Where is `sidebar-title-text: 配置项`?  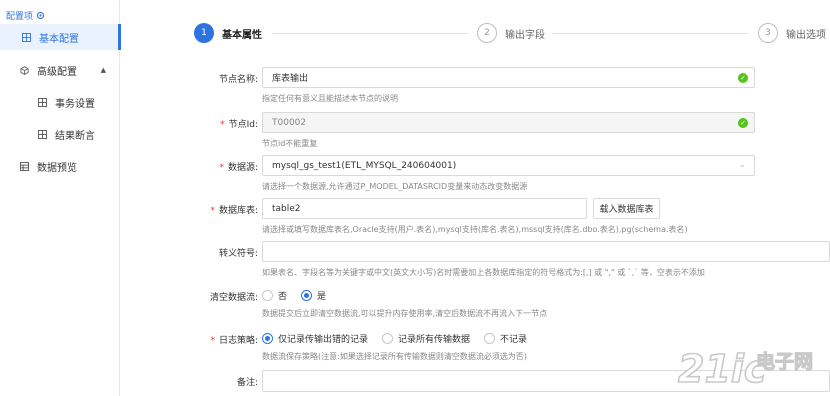 sidebar-title-text: 配置项 is located at coordinates (20, 17).